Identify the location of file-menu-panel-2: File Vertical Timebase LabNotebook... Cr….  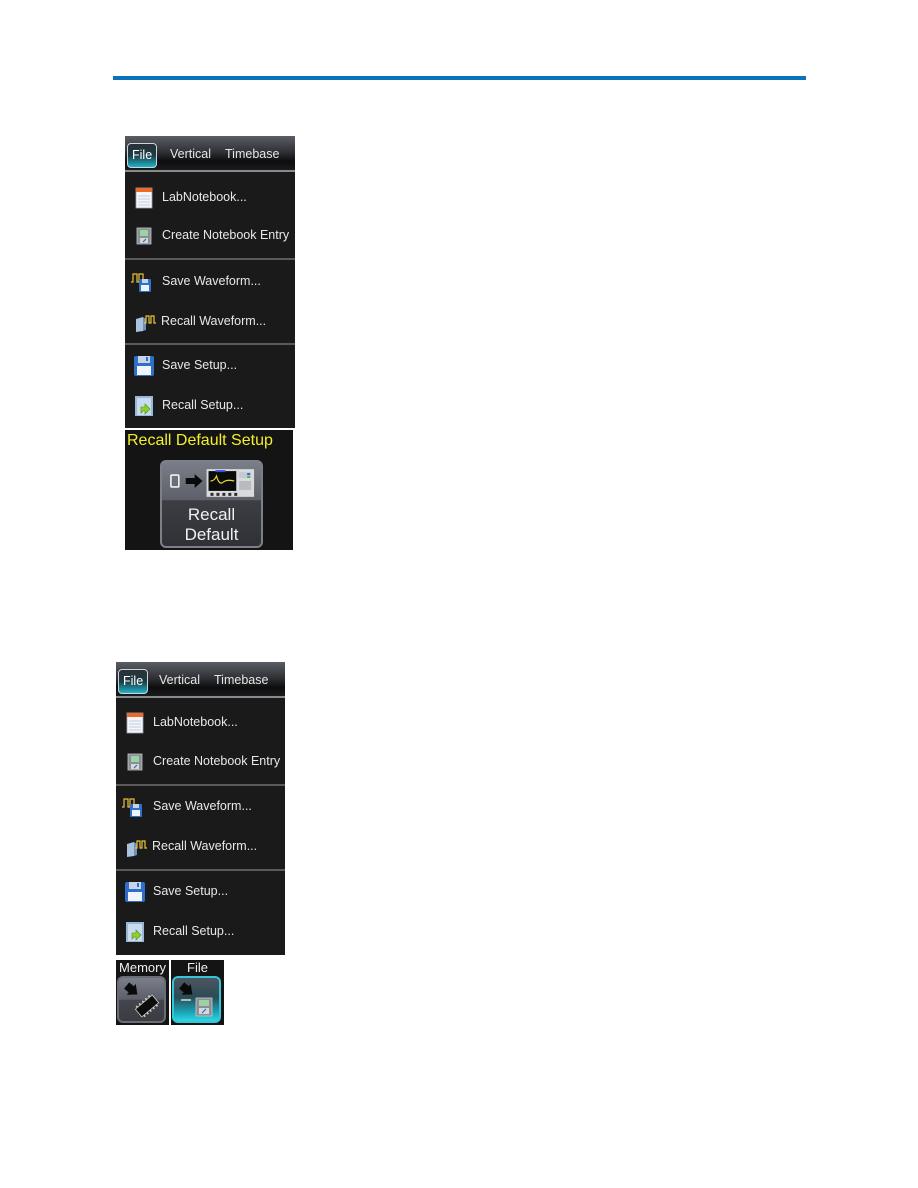
(200, 808).